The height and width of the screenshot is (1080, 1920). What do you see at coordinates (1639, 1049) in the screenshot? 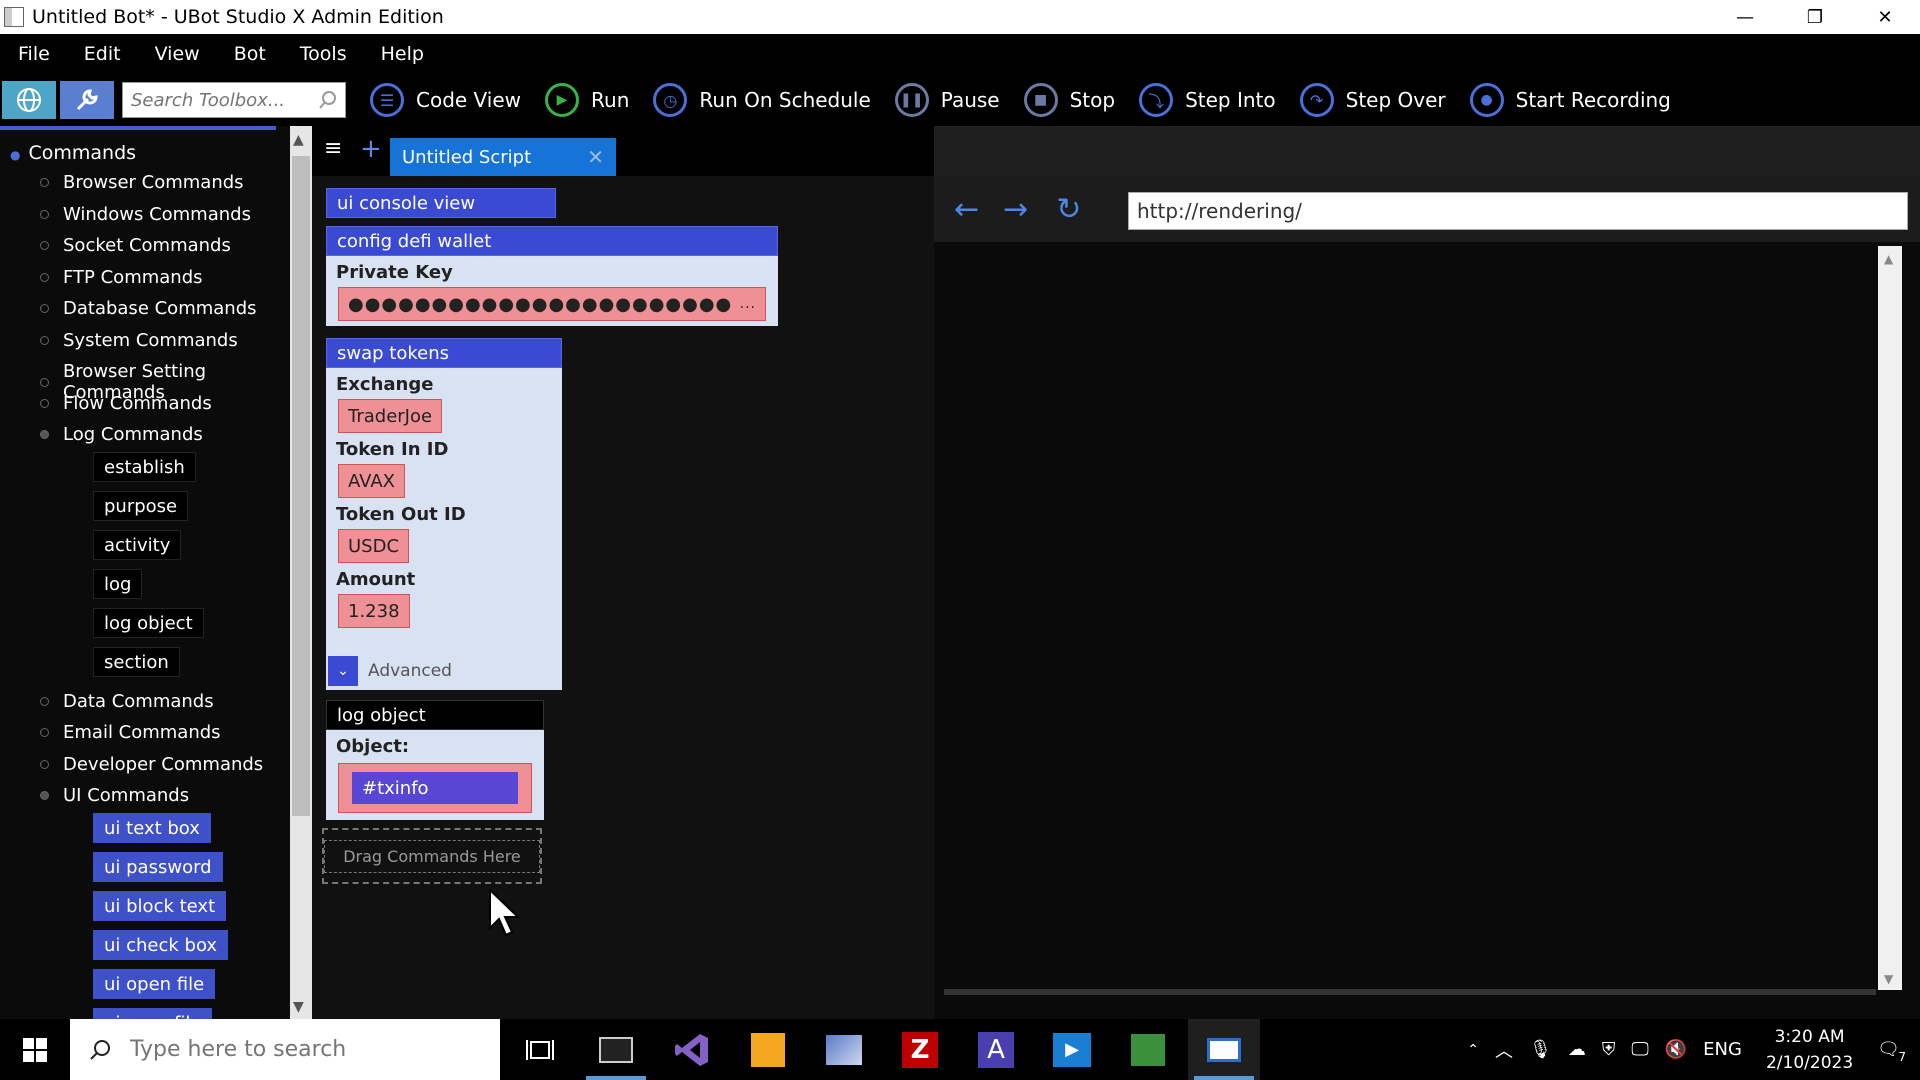
I see `network-icon: 🖵` at bounding box center [1639, 1049].